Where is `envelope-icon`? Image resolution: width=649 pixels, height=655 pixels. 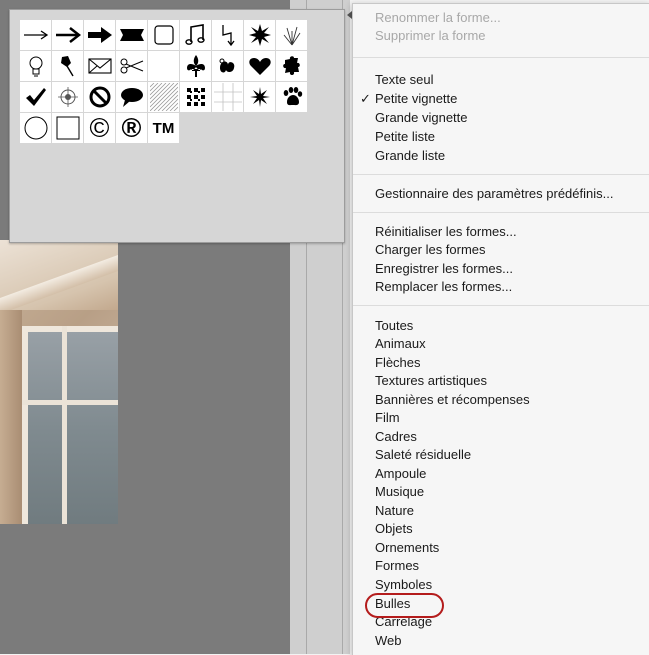
envelope-icon is located at coordinates (100, 66).